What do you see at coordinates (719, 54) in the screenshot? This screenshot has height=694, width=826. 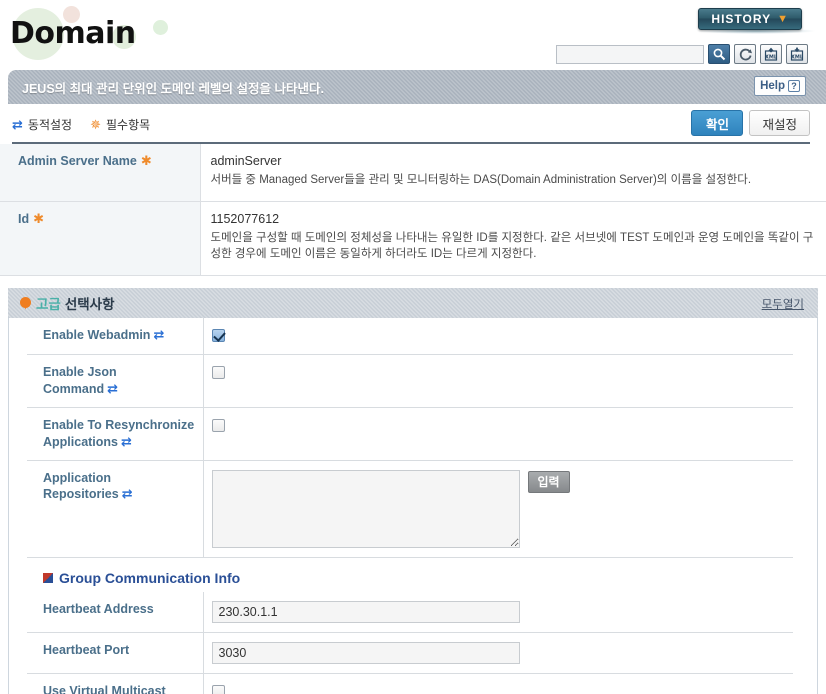 I see `search-icon` at bounding box center [719, 54].